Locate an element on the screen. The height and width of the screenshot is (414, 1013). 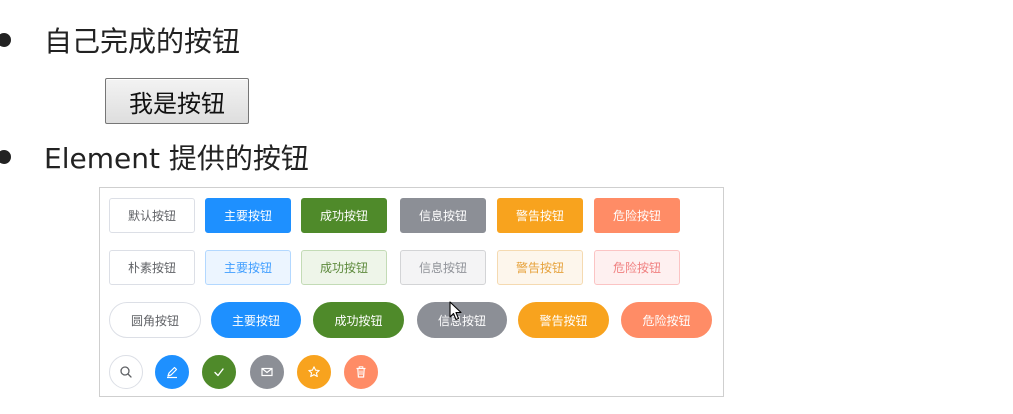
circle-star-button is located at coordinates (314, 372).